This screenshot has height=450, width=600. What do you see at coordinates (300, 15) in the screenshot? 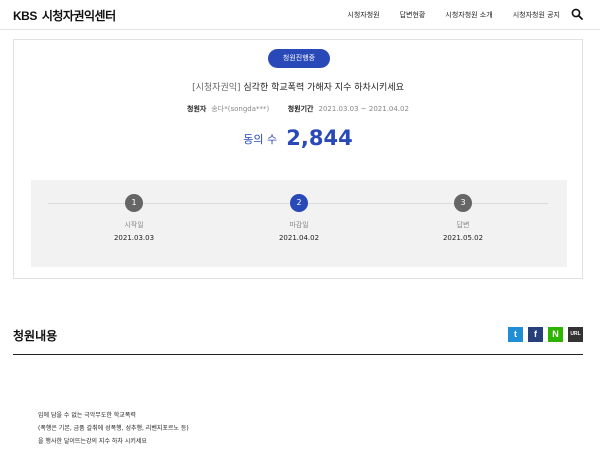
I see `top-header: KBS 시청자권익센터 시청자청원 답변현황 시청자청원 소개 시청자청원 공지` at bounding box center [300, 15].